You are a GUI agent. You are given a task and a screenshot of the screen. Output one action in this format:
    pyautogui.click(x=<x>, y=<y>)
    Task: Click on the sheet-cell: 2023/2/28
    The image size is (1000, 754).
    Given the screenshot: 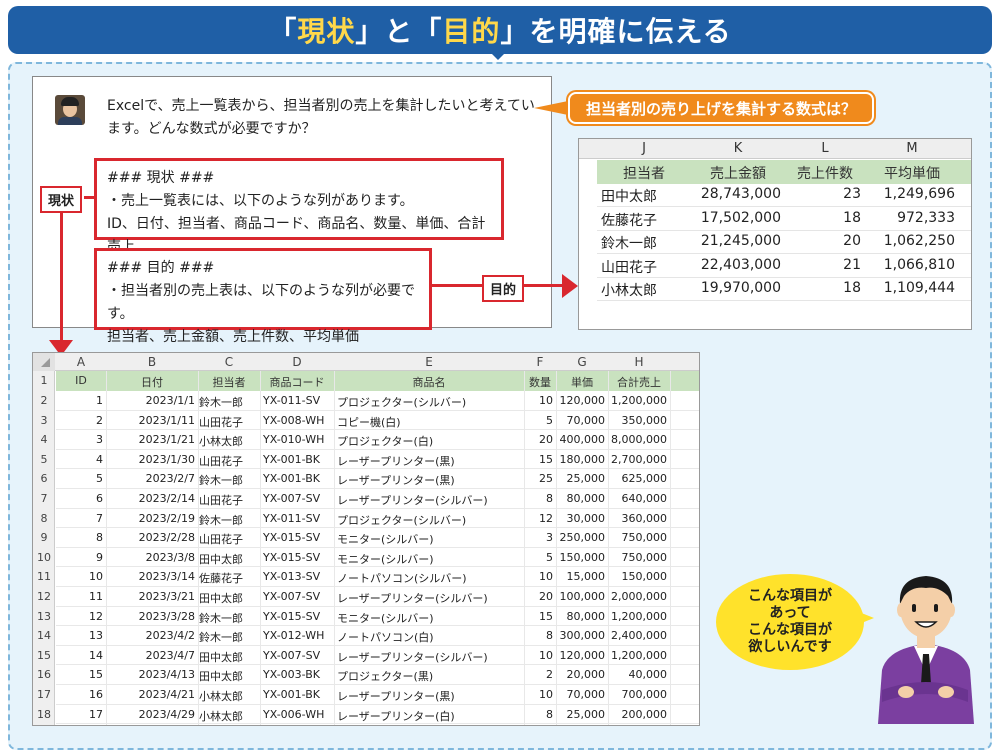 What is the action you would take?
    pyautogui.click(x=152, y=537)
    